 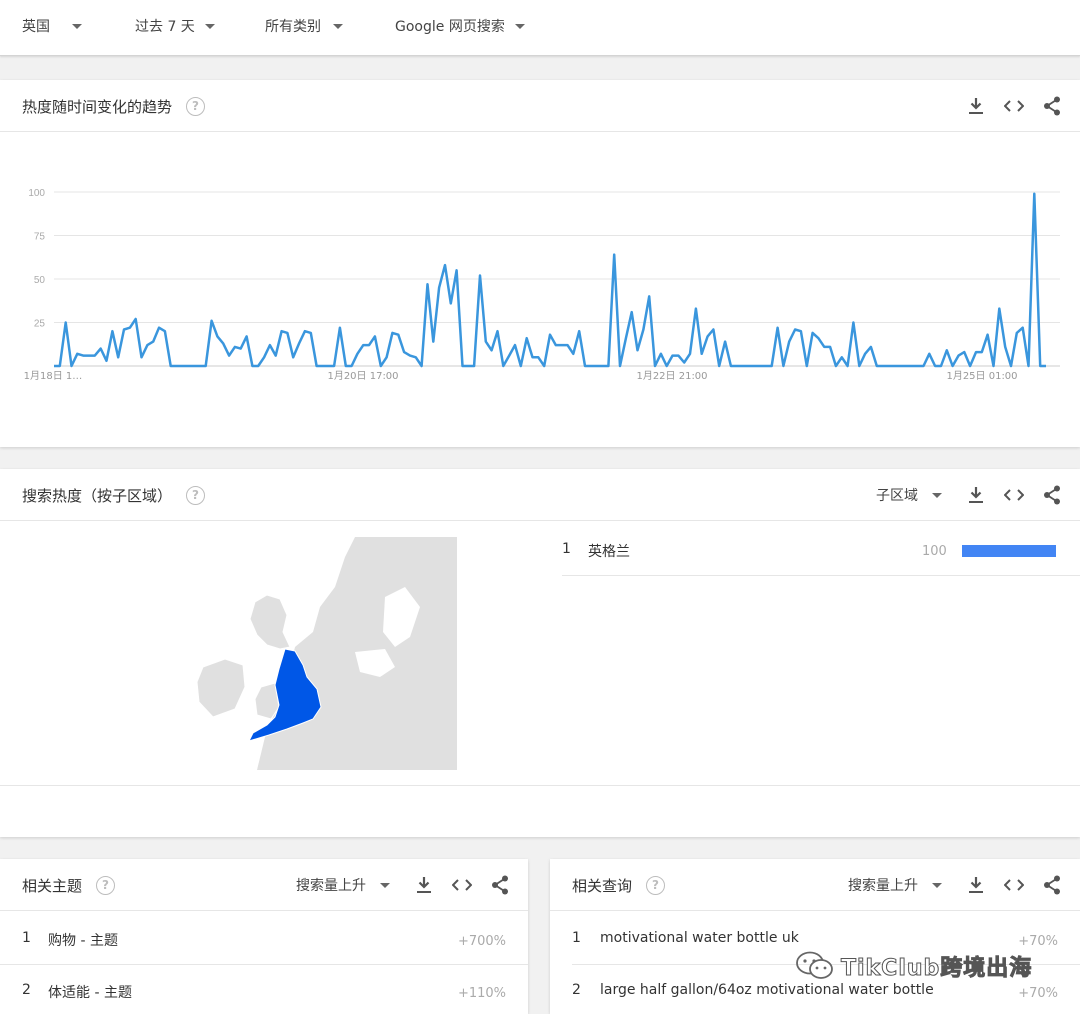 I want to click on region-filter: 英国, so click(x=52, y=26).